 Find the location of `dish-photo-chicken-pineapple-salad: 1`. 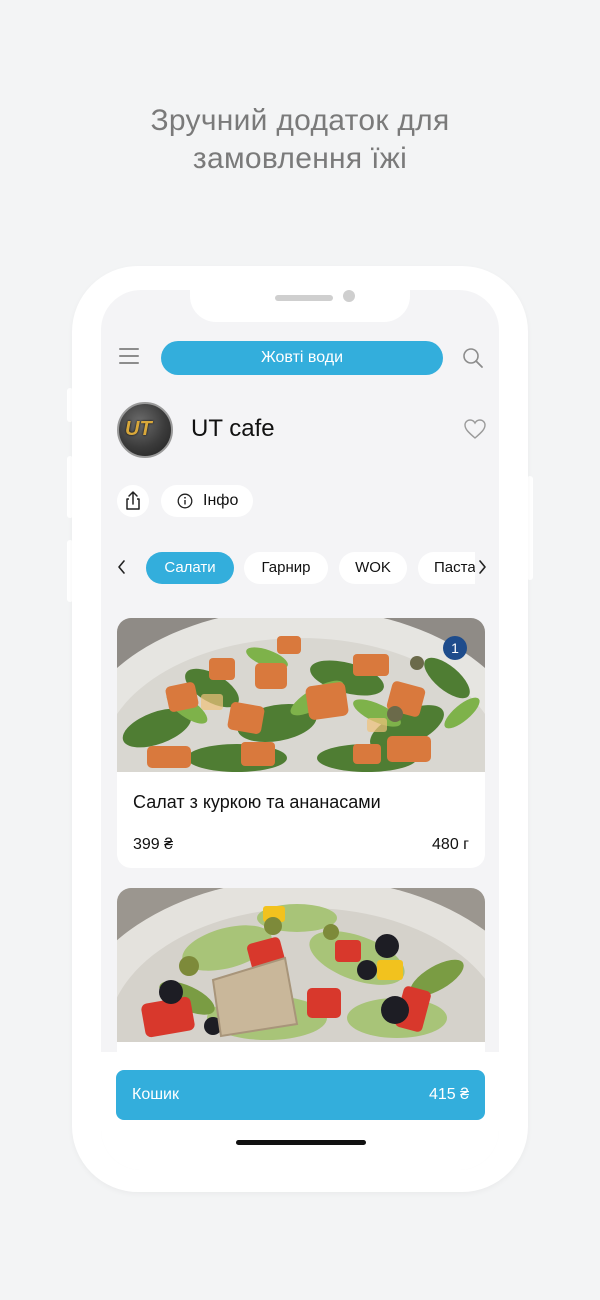

dish-photo-chicken-pineapple-salad: 1 is located at coordinates (301, 695).